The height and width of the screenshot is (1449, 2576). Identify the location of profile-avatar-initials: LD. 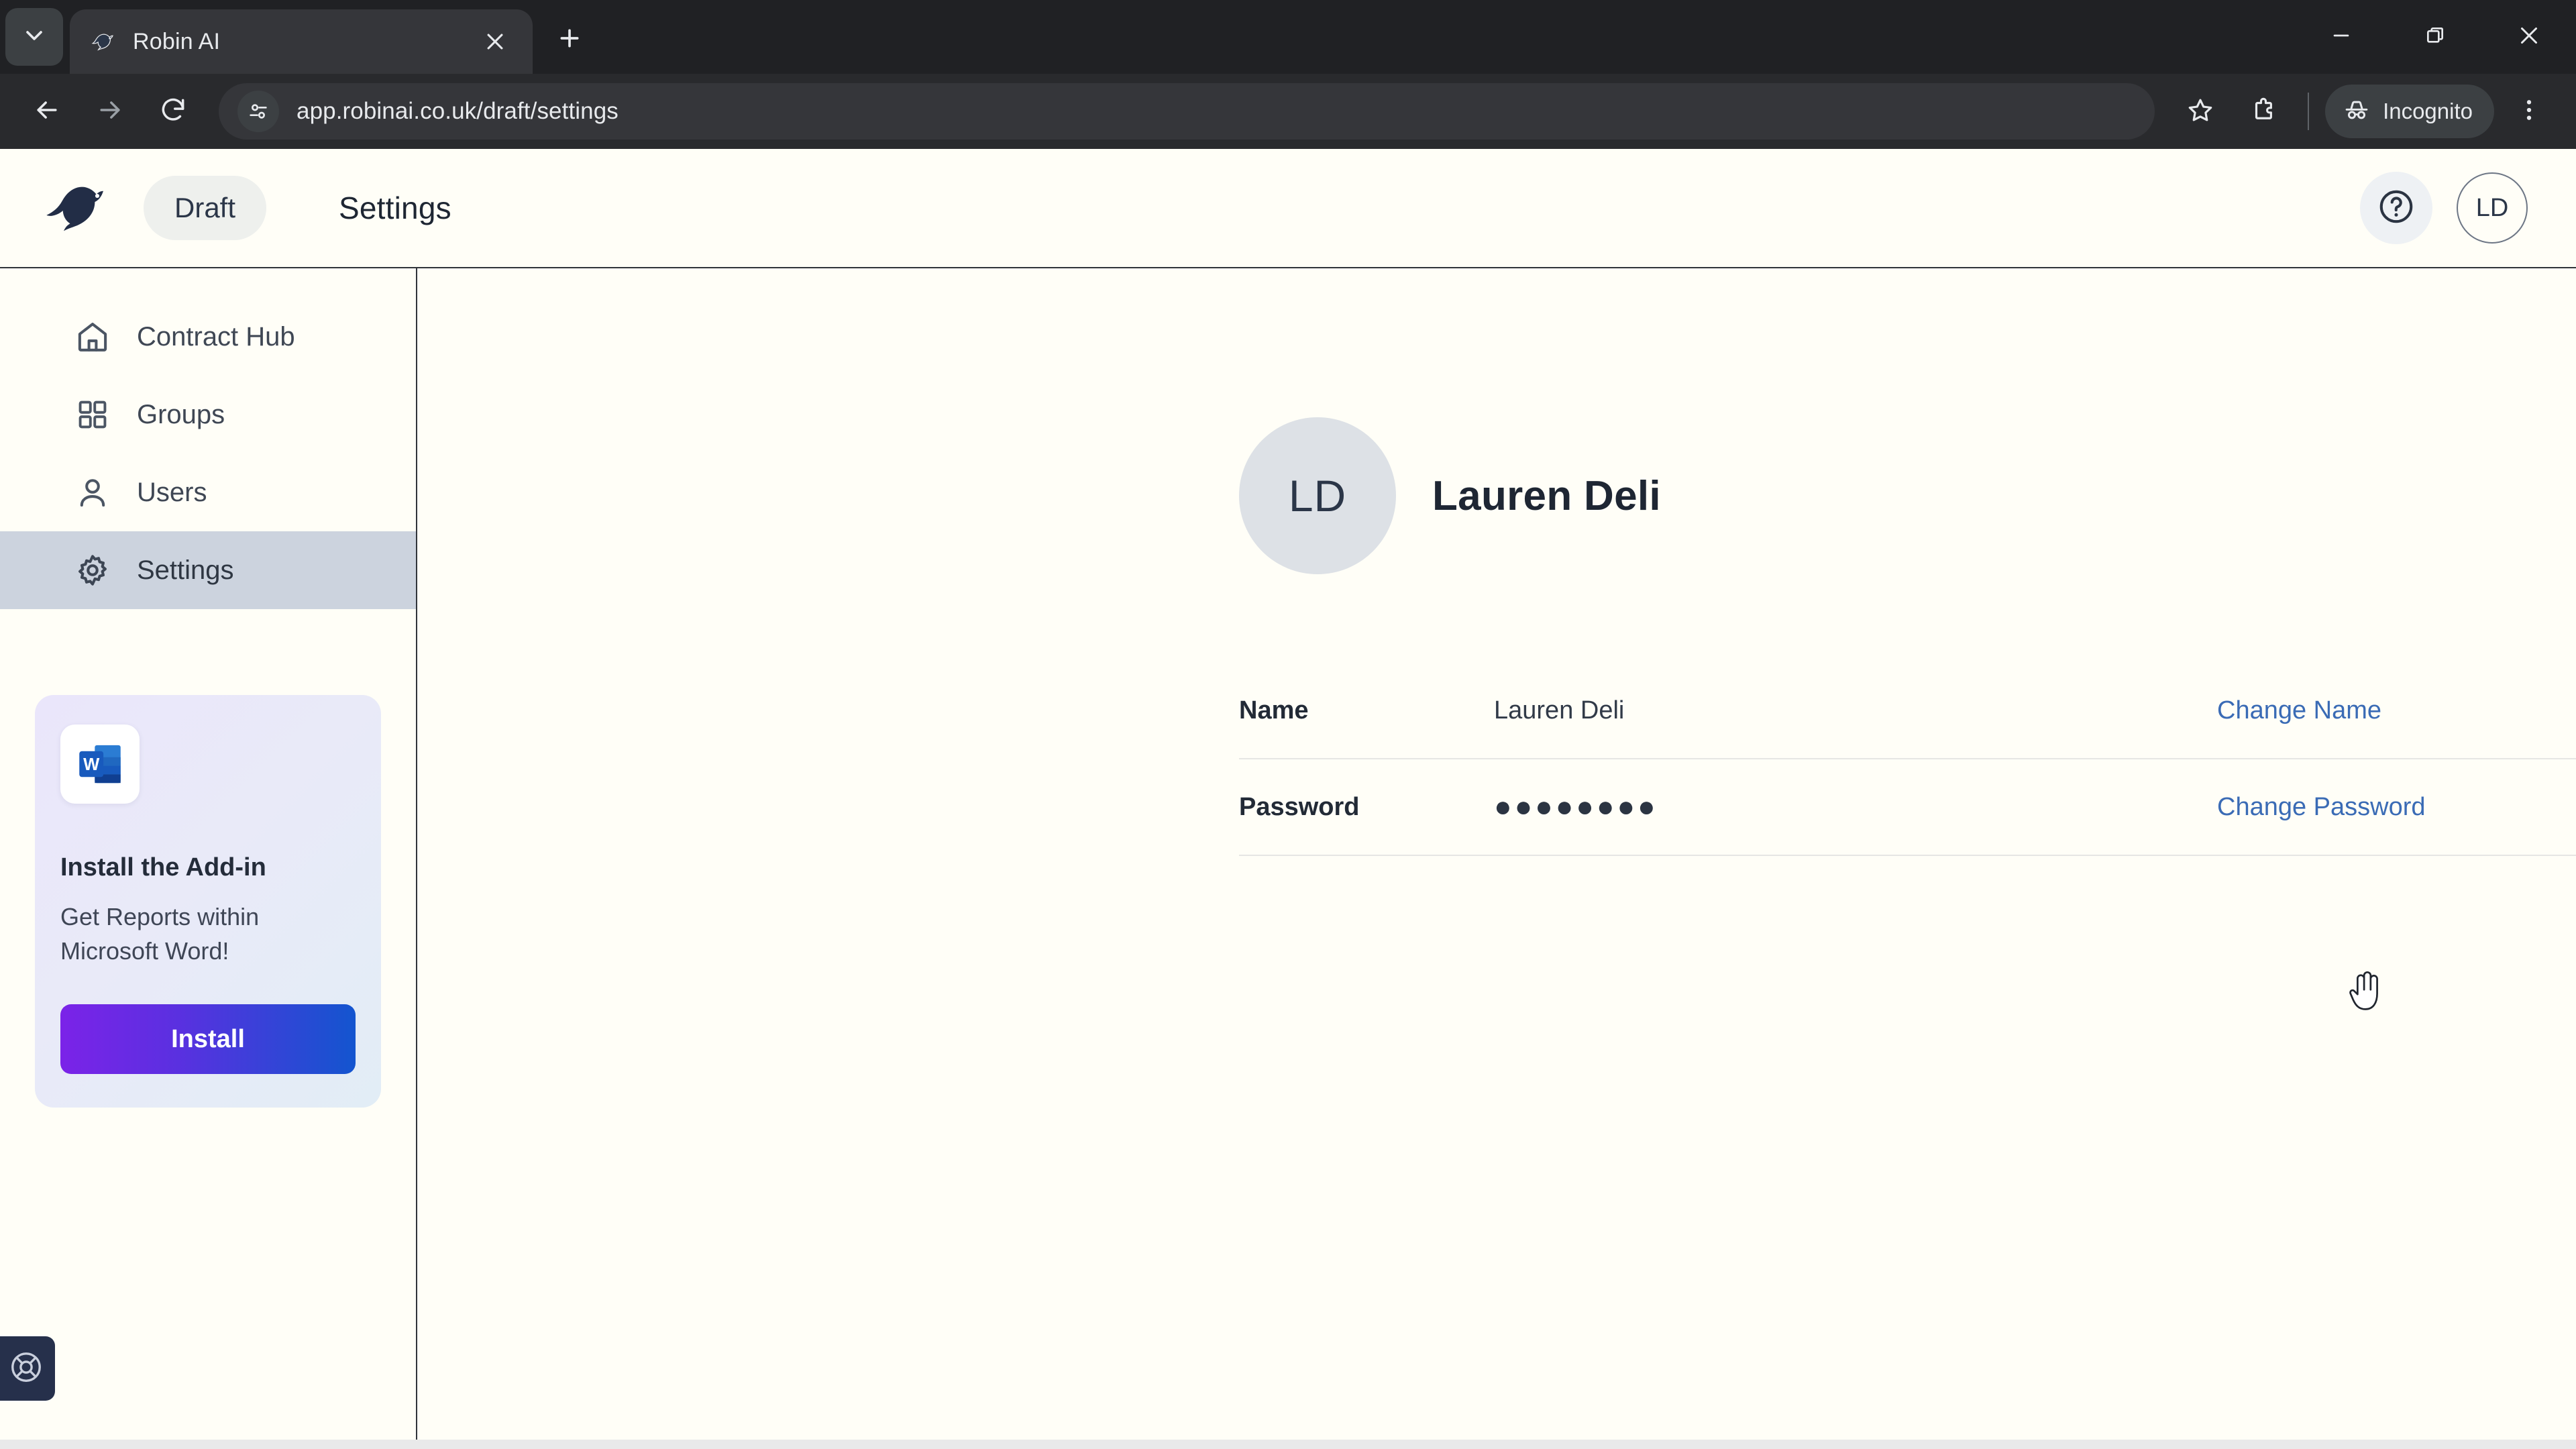
(1317, 496).